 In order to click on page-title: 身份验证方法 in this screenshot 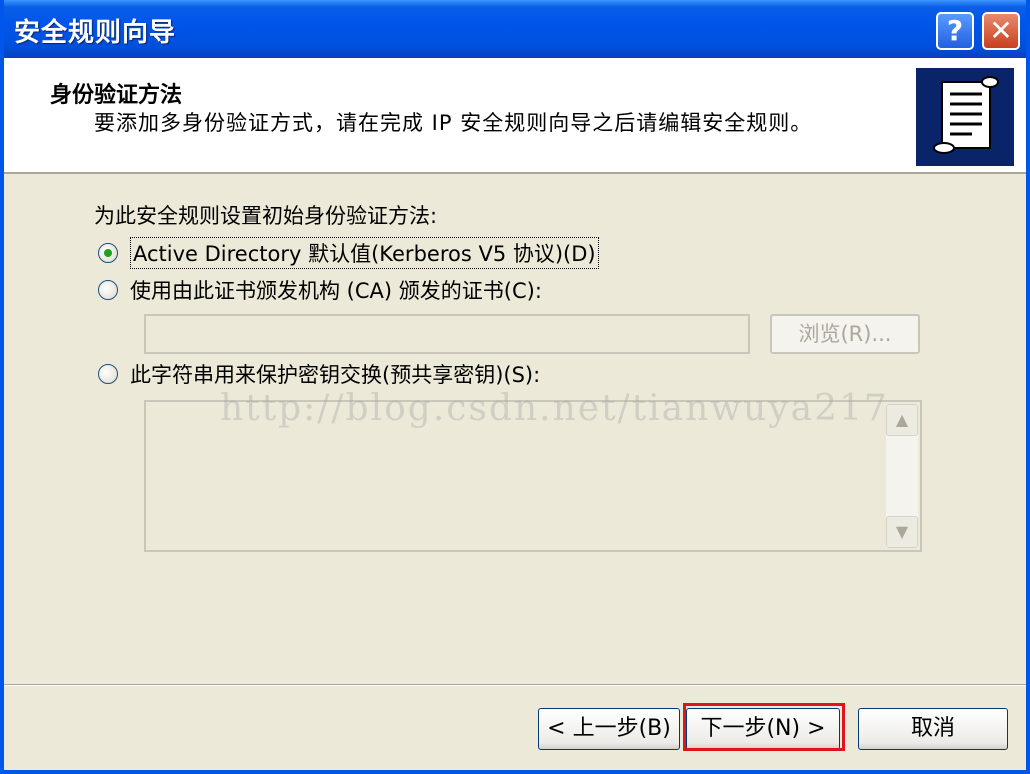, I will do `click(116, 95)`.